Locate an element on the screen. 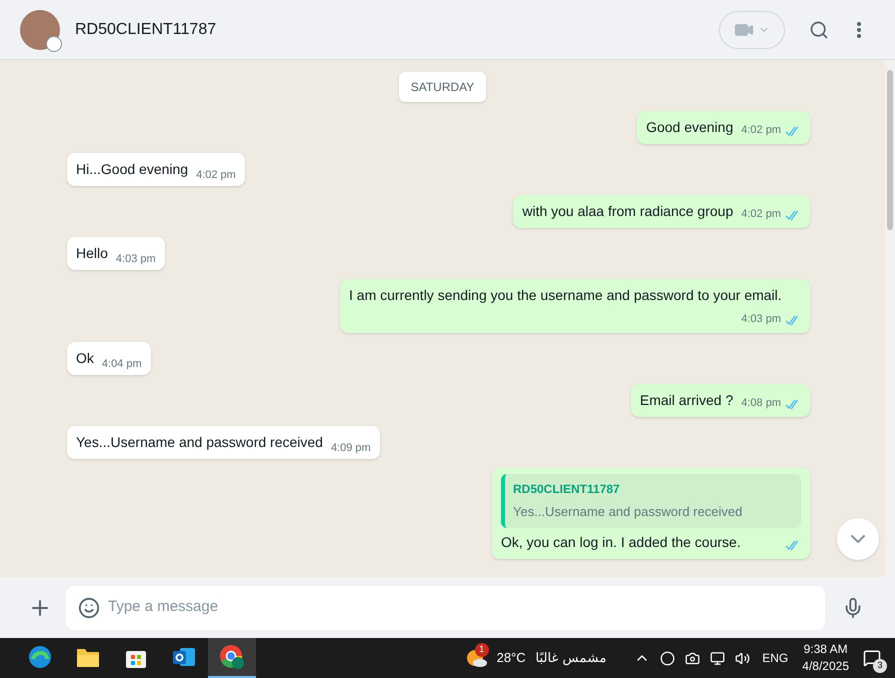 The width and height of the screenshot is (895, 678). weather-badge: 1 is located at coordinates (481, 650).